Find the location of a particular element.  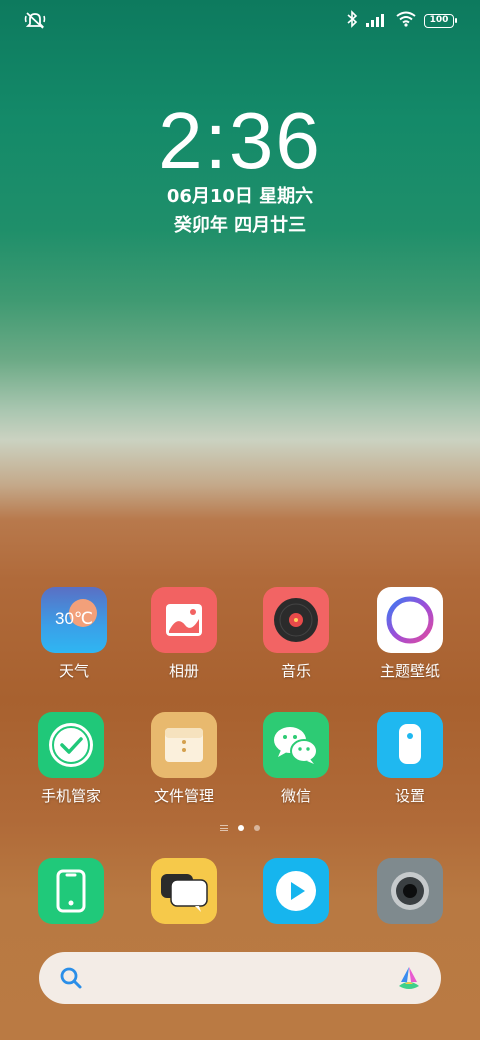

app-label: 音乐 is located at coordinates (295, 671).